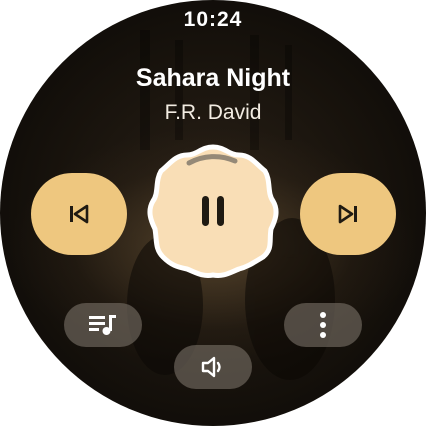 The height and width of the screenshot is (426, 426). I want to click on queue-button, so click(103, 325).